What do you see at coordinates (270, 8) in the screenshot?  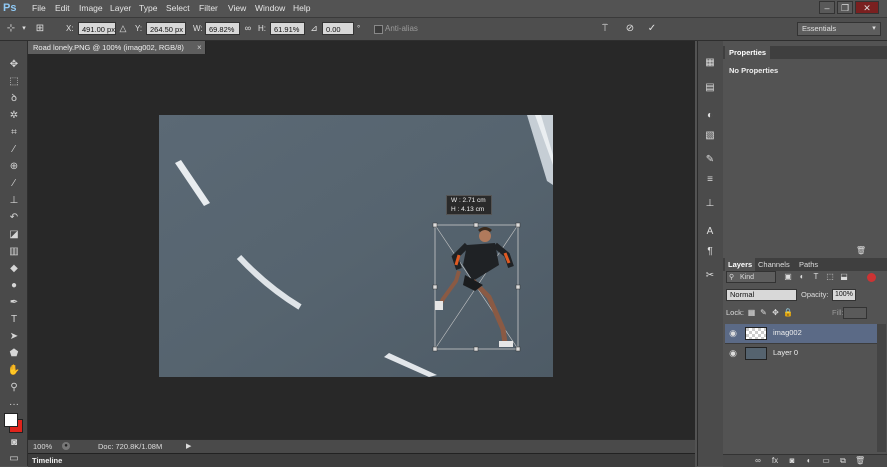 I see `menu-window: Window` at bounding box center [270, 8].